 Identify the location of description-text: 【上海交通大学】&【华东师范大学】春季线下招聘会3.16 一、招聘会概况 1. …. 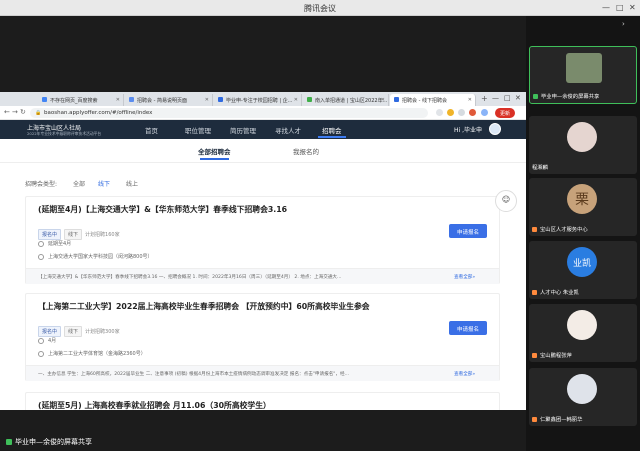
(190, 277).